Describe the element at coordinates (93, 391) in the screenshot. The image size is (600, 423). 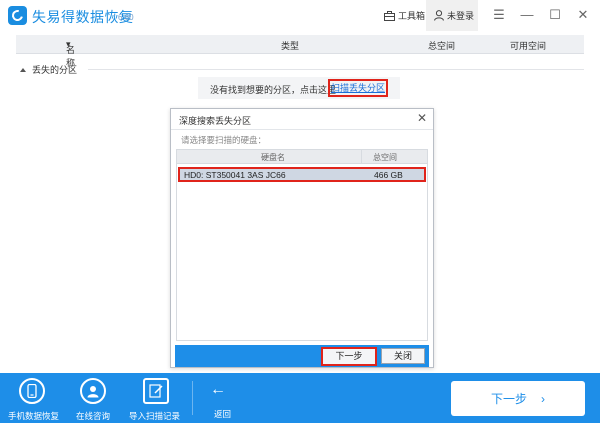
I see `user-support-icon` at that location.